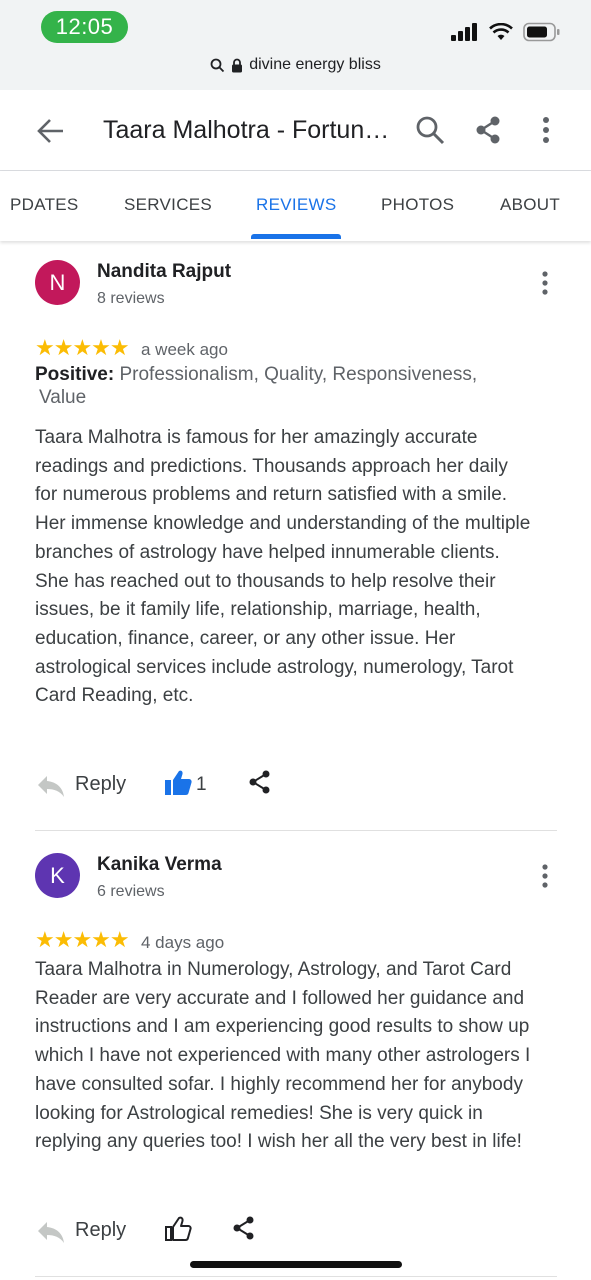  Describe the element at coordinates (184, 349) in the screenshot. I see `review-date: a week ago` at that location.